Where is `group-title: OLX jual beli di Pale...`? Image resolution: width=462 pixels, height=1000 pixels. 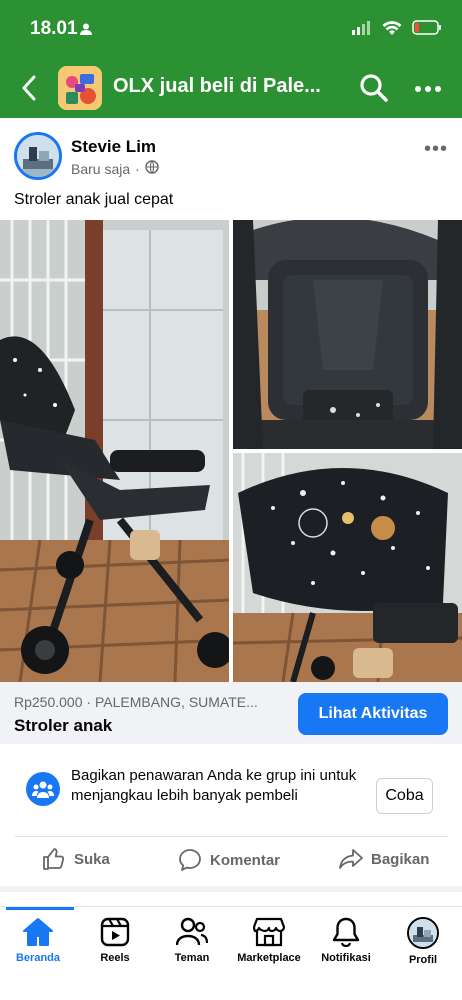 group-title: OLX jual beli di Pale... is located at coordinates (228, 86).